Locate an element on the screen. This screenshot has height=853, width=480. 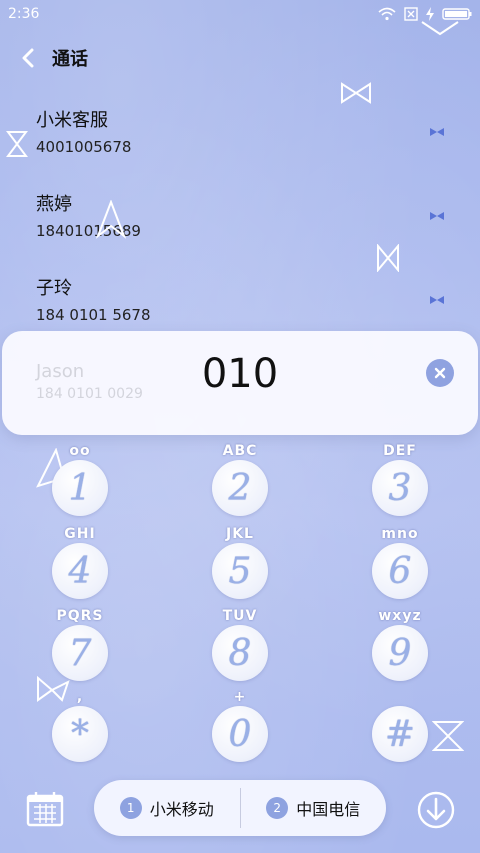
key-letters: oo is located at coordinates (80, 451).